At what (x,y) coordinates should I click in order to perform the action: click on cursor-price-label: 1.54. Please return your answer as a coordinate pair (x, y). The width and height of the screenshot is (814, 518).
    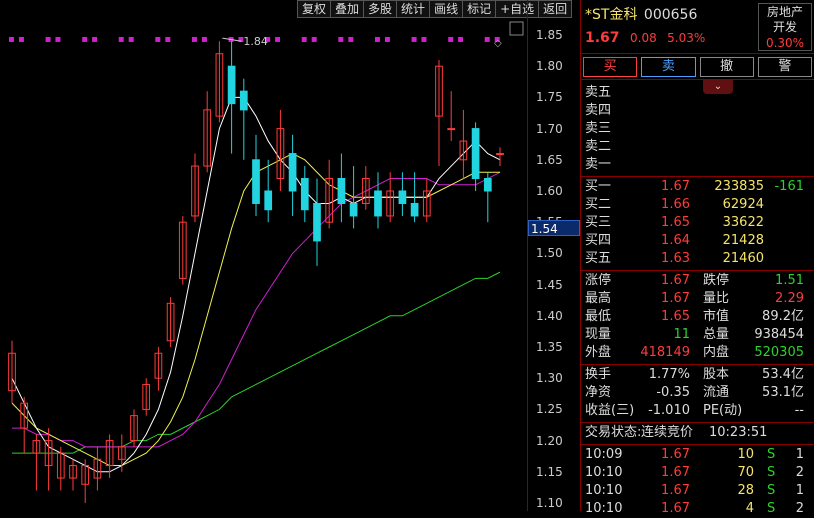
    Looking at the image, I should click on (554, 228).